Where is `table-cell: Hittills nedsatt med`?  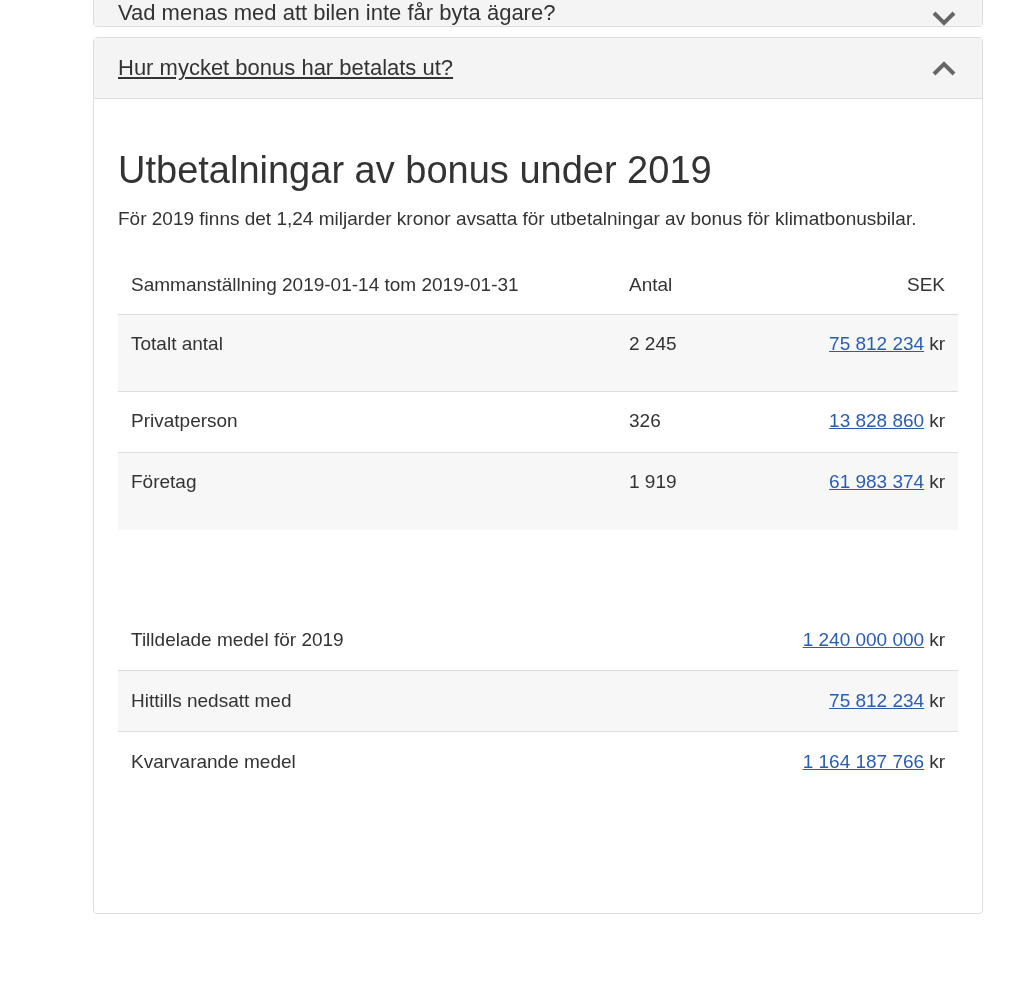
table-cell: Hittills nedsatt med is located at coordinates (425, 701).